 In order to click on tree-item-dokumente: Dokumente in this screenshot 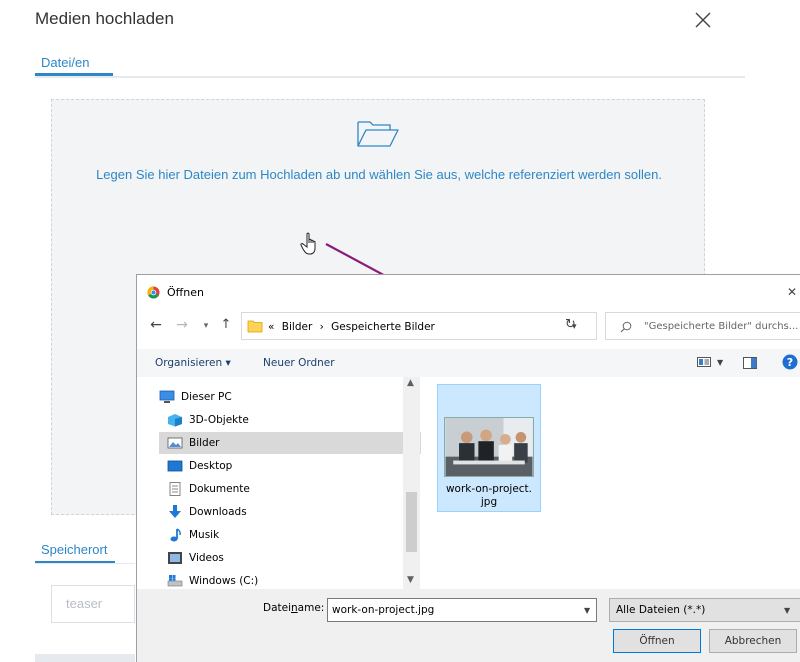, I will do `click(298, 489)`.